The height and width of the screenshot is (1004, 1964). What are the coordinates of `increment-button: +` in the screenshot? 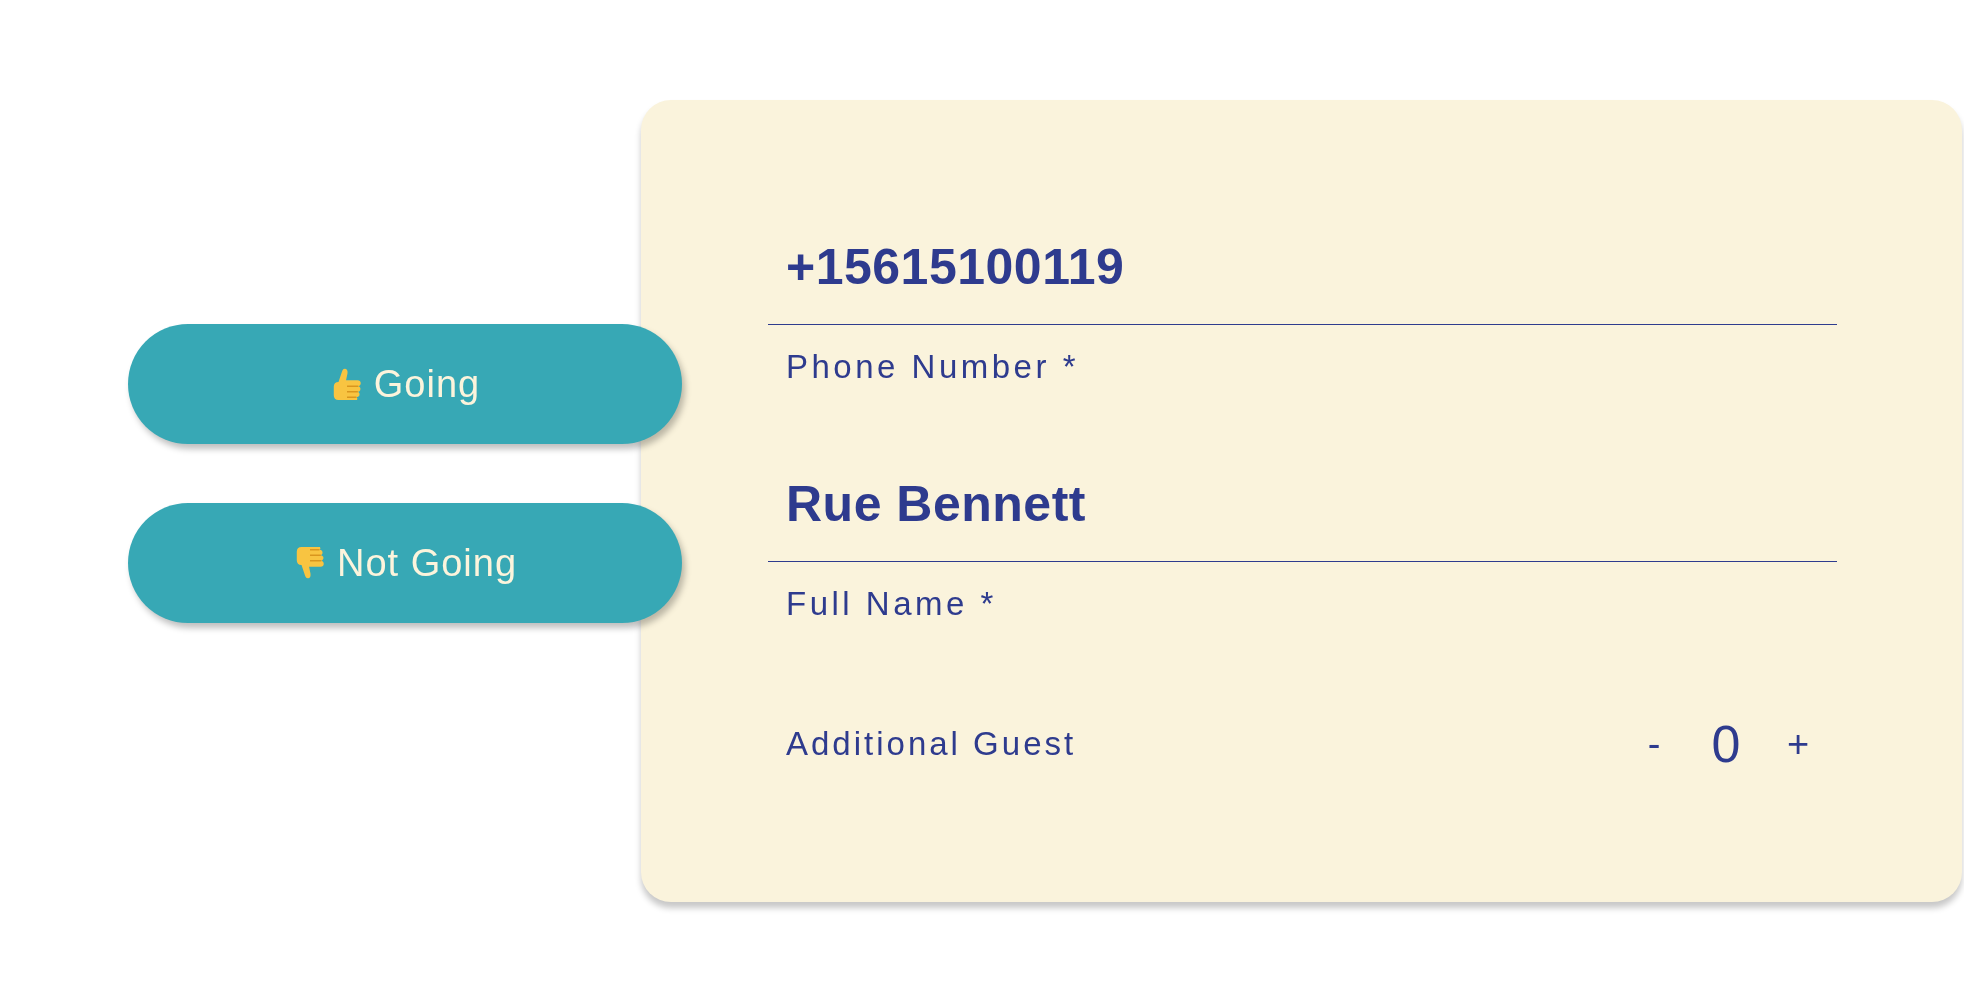 It's located at (1798, 744).